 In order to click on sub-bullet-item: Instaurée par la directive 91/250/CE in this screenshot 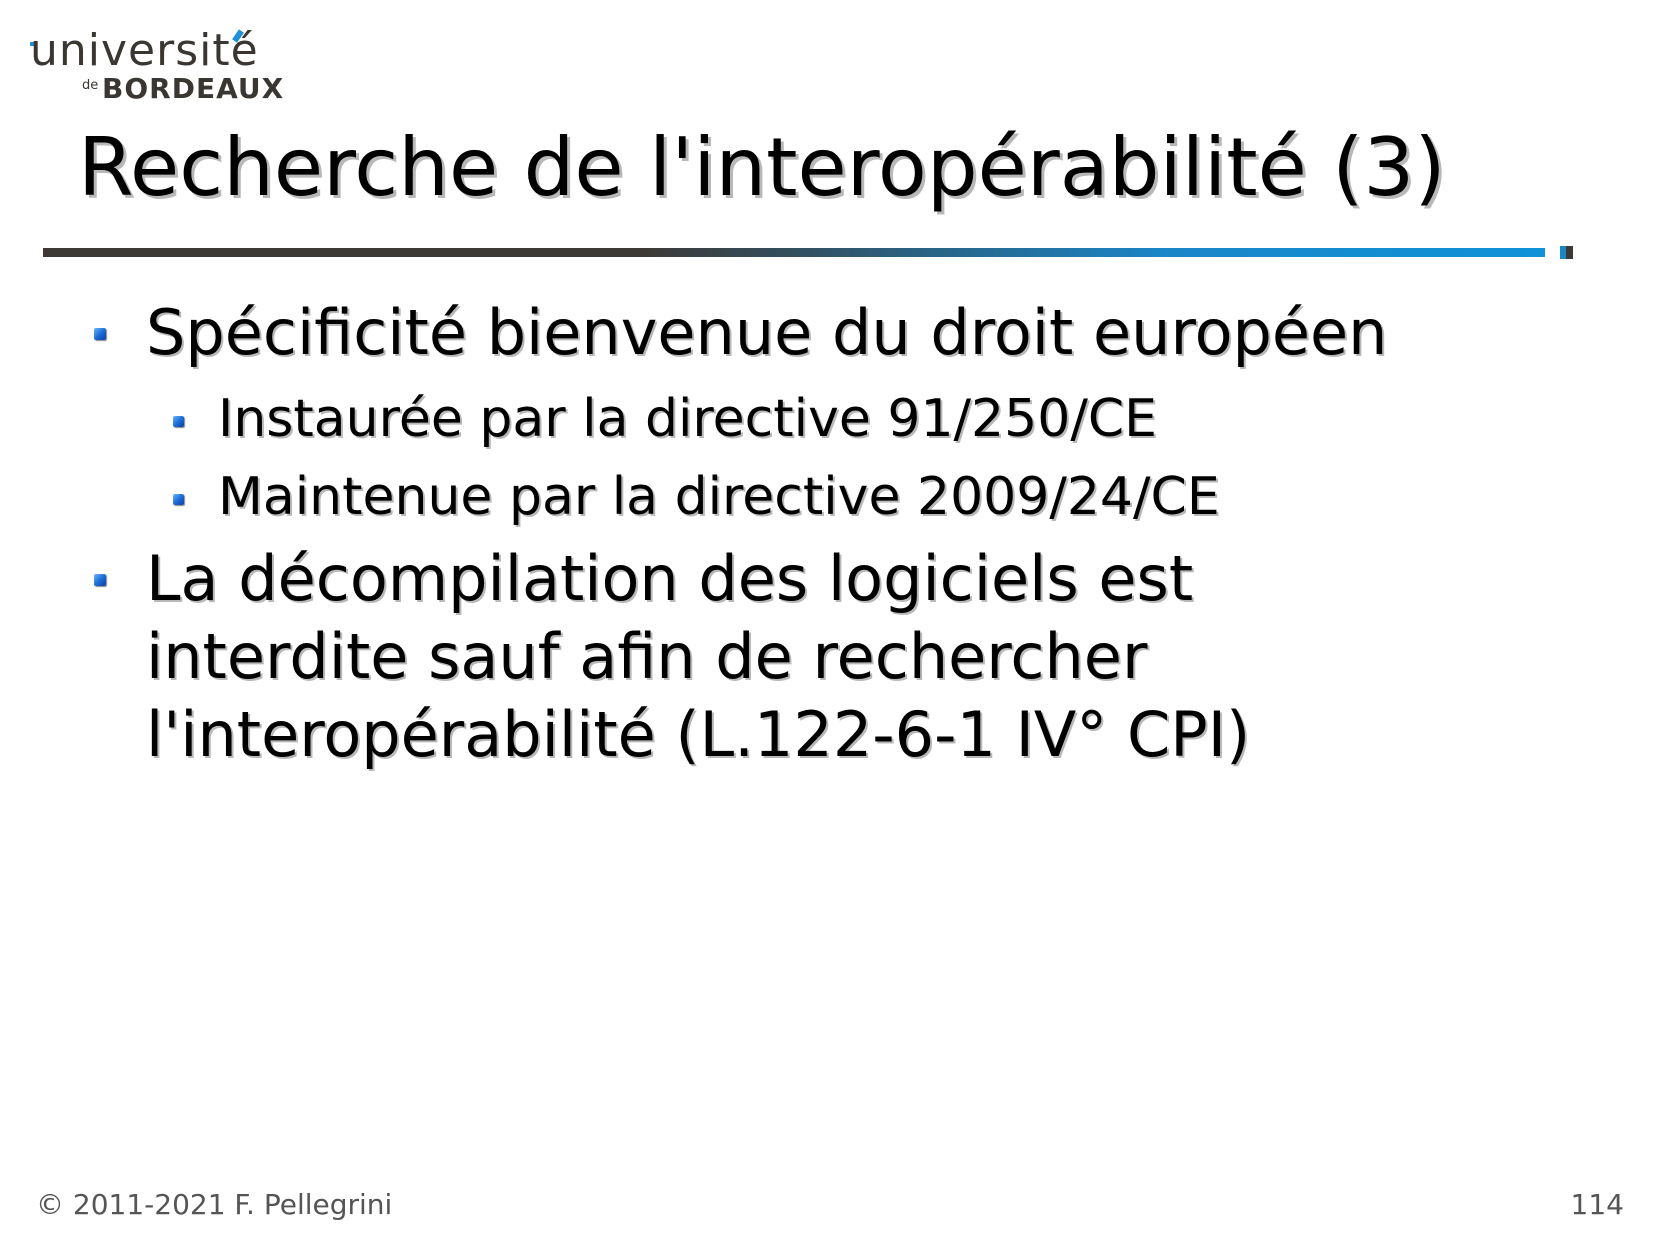, I will do `click(687, 419)`.